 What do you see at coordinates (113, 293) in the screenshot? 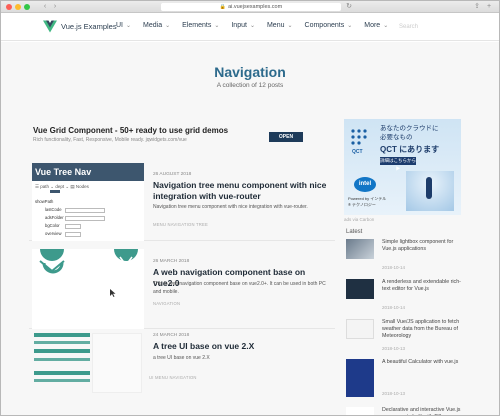
I see `cursor-icon` at bounding box center [113, 293].